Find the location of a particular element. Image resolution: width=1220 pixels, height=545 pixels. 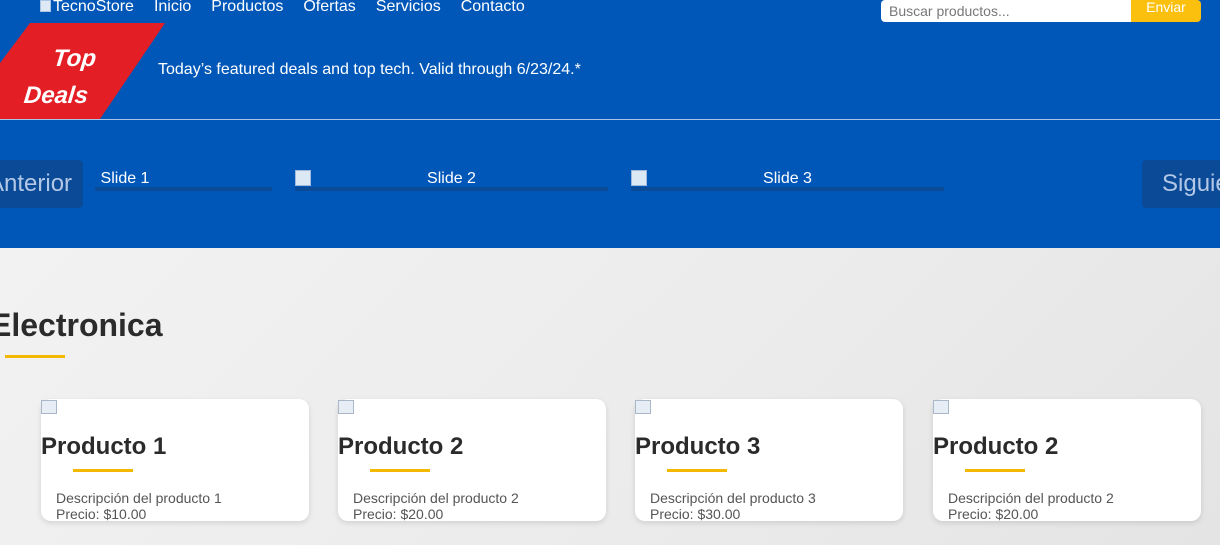

product-name: Producto 1 is located at coordinates (104, 446).